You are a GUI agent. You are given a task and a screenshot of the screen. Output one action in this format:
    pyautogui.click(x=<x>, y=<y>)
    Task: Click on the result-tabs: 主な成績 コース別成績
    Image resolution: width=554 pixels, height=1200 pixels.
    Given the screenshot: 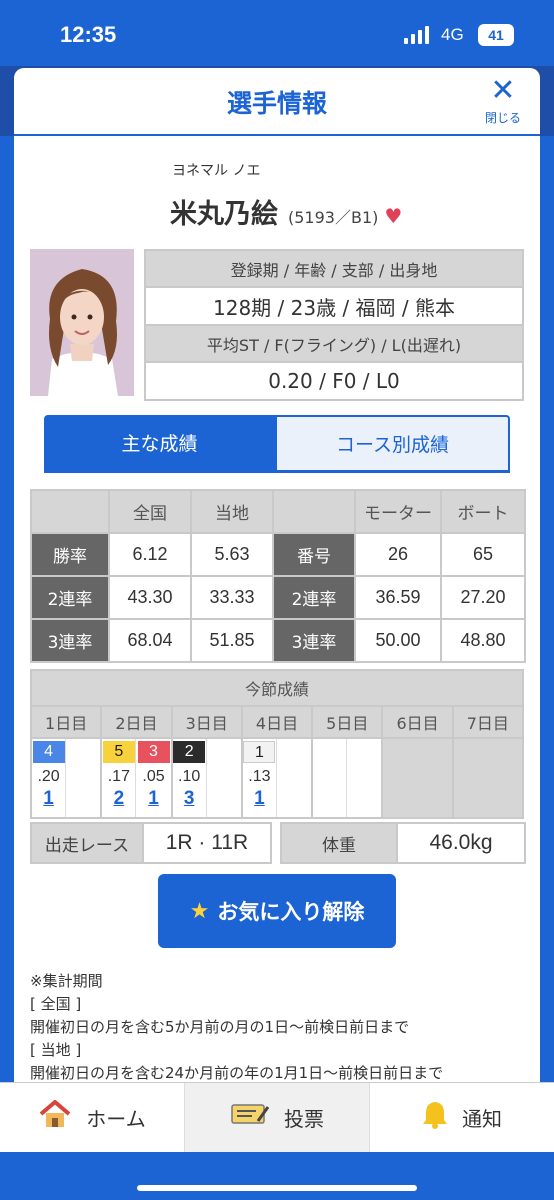 What is the action you would take?
    pyautogui.click(x=277, y=444)
    